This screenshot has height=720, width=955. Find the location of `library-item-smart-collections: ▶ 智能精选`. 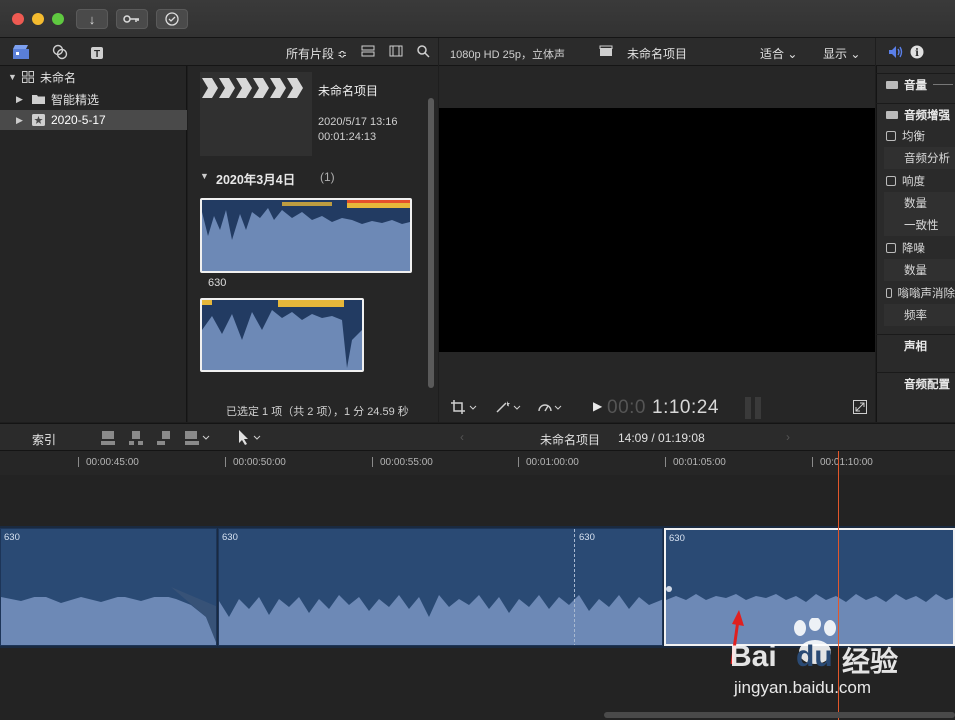

library-item-smart-collections: ▶ 智能精选 is located at coordinates (93, 99).